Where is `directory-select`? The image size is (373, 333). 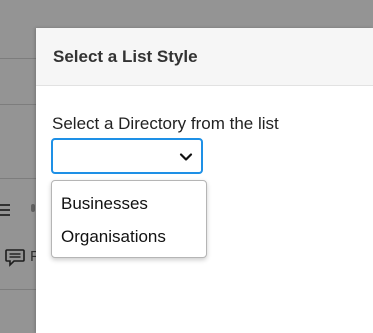 directory-select is located at coordinates (127, 156).